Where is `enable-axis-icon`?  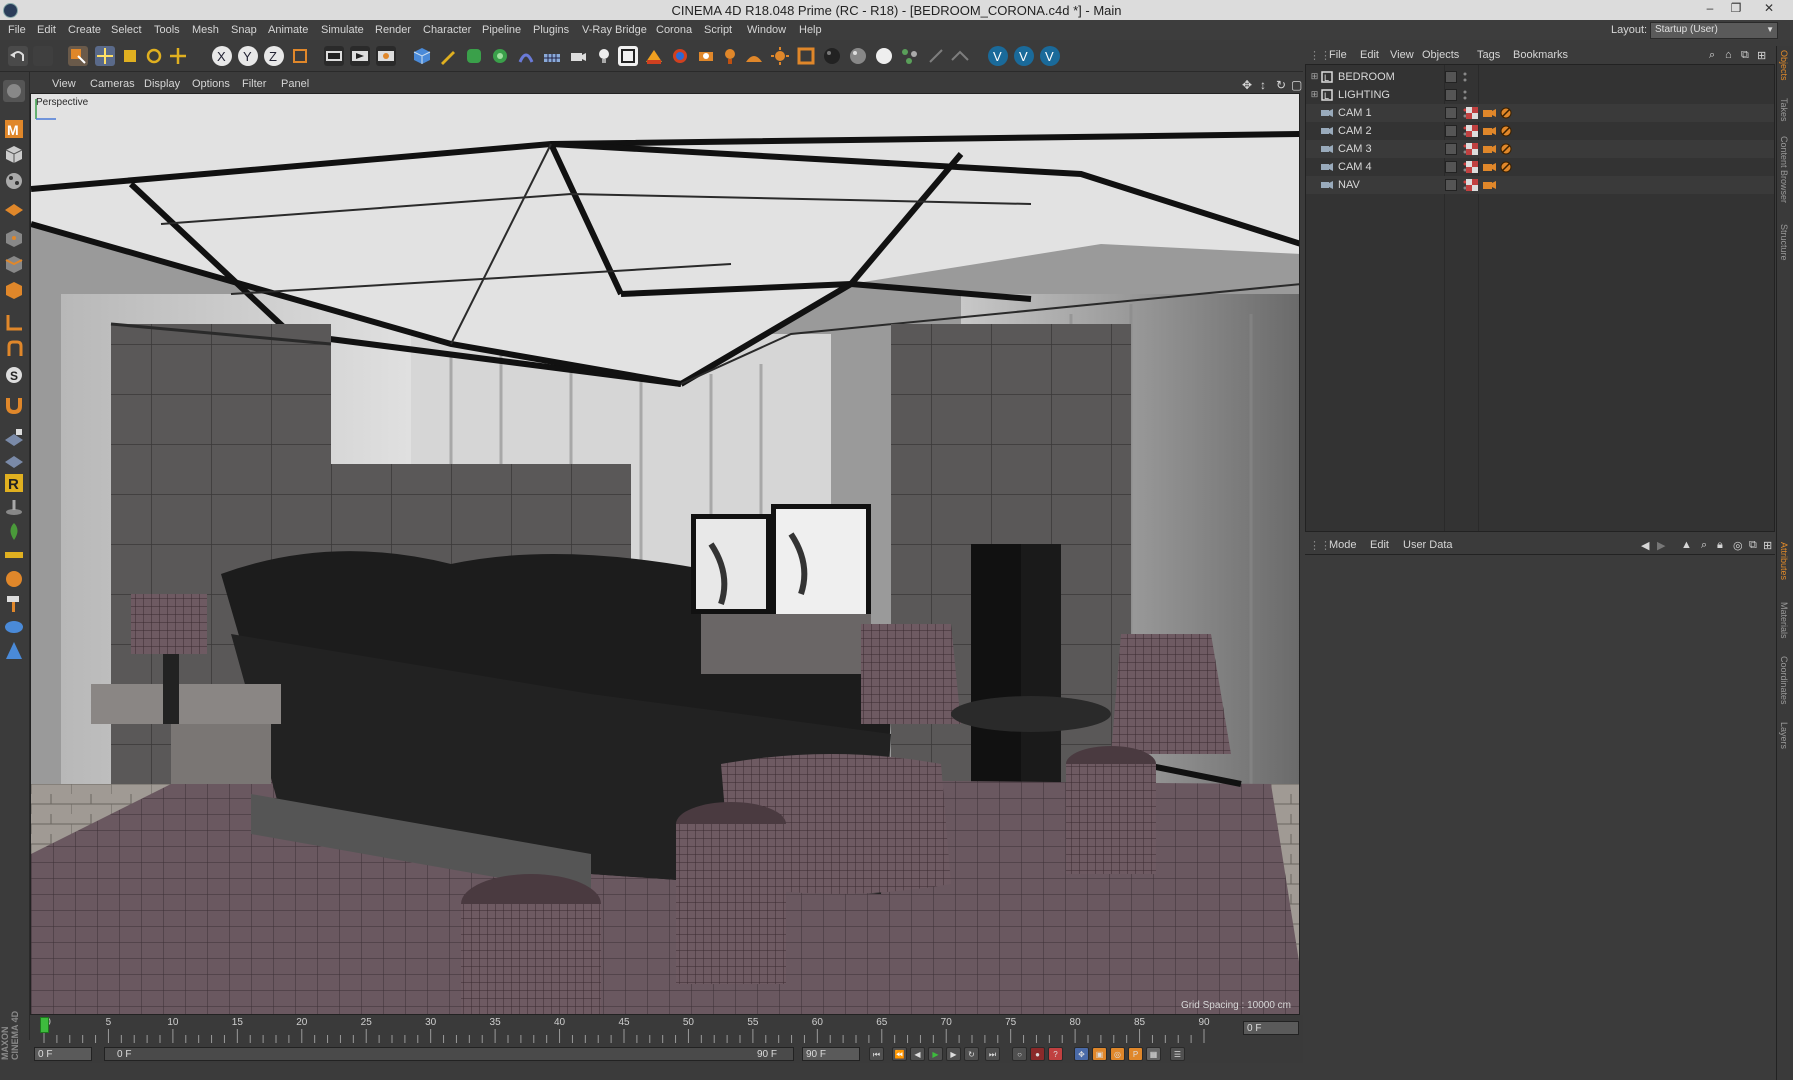
enable-axis-icon is located at coordinates (14, 323).